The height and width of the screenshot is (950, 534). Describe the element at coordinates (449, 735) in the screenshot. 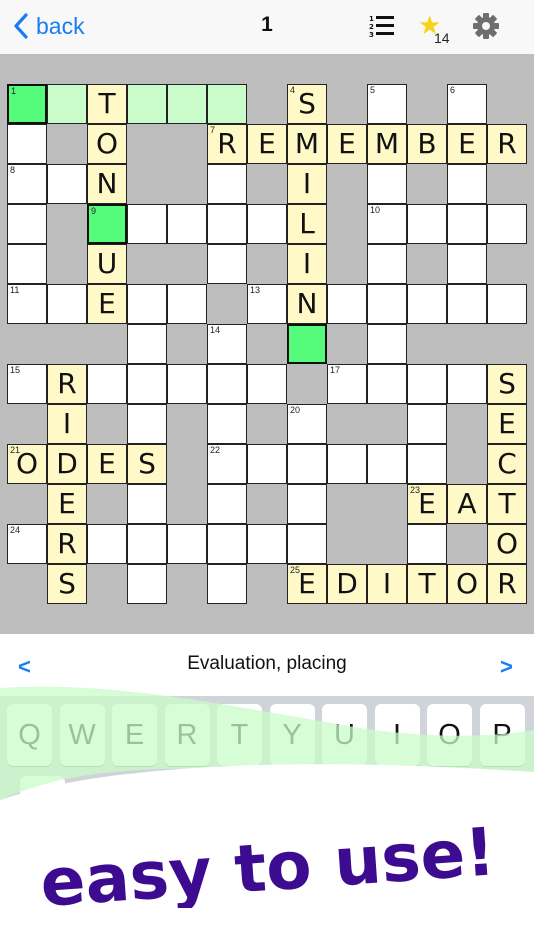

I see `keyboard-key-o: O` at that location.